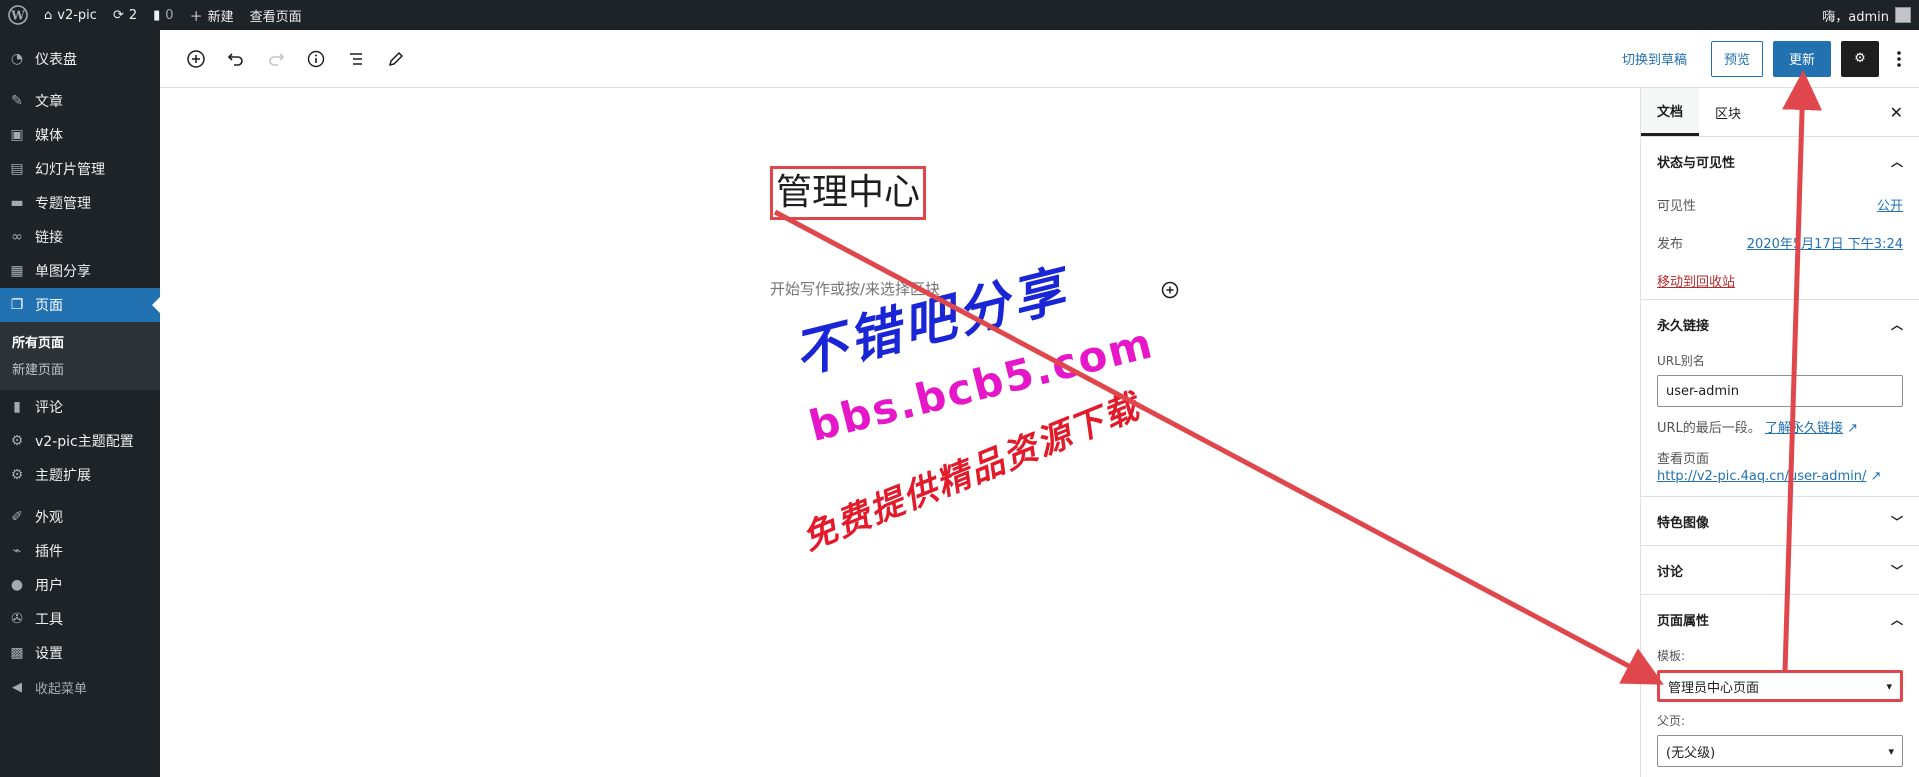 This screenshot has width=1919, height=777. Describe the element at coordinates (49, 408) in the screenshot. I see `sidebar-item-label: 评论` at that location.